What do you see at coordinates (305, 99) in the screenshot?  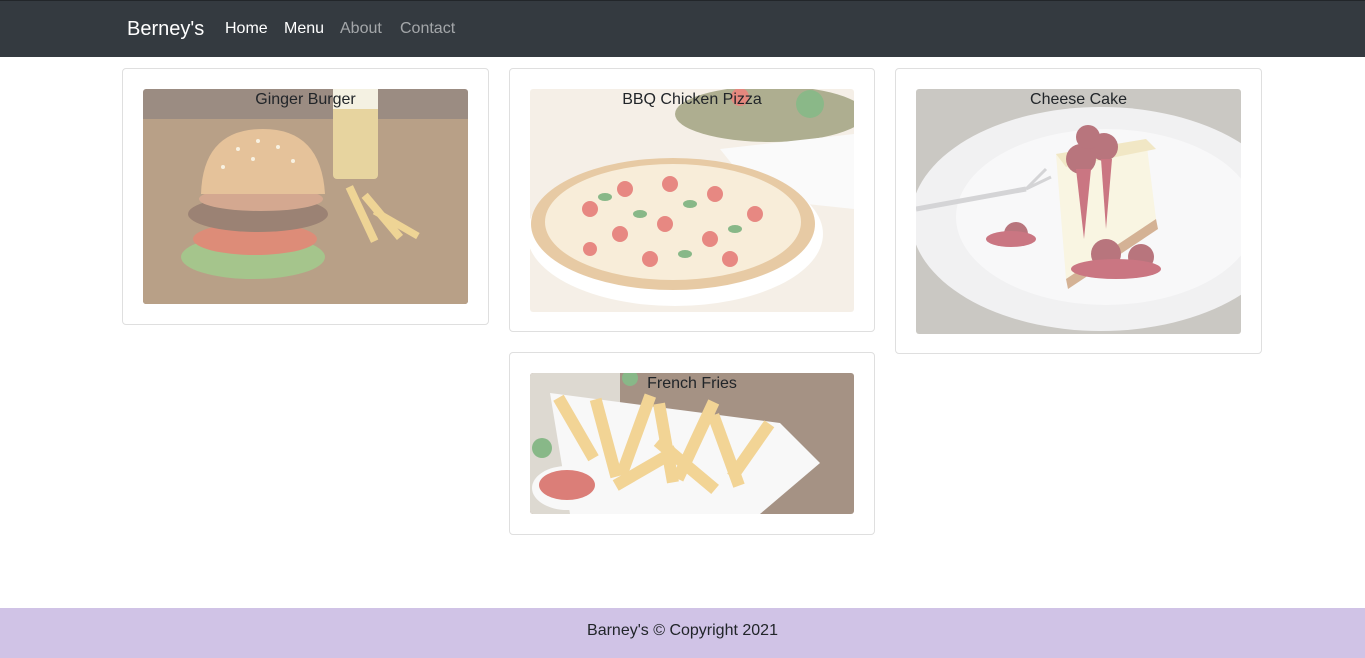 I see `card-title: Ginger Burger` at bounding box center [305, 99].